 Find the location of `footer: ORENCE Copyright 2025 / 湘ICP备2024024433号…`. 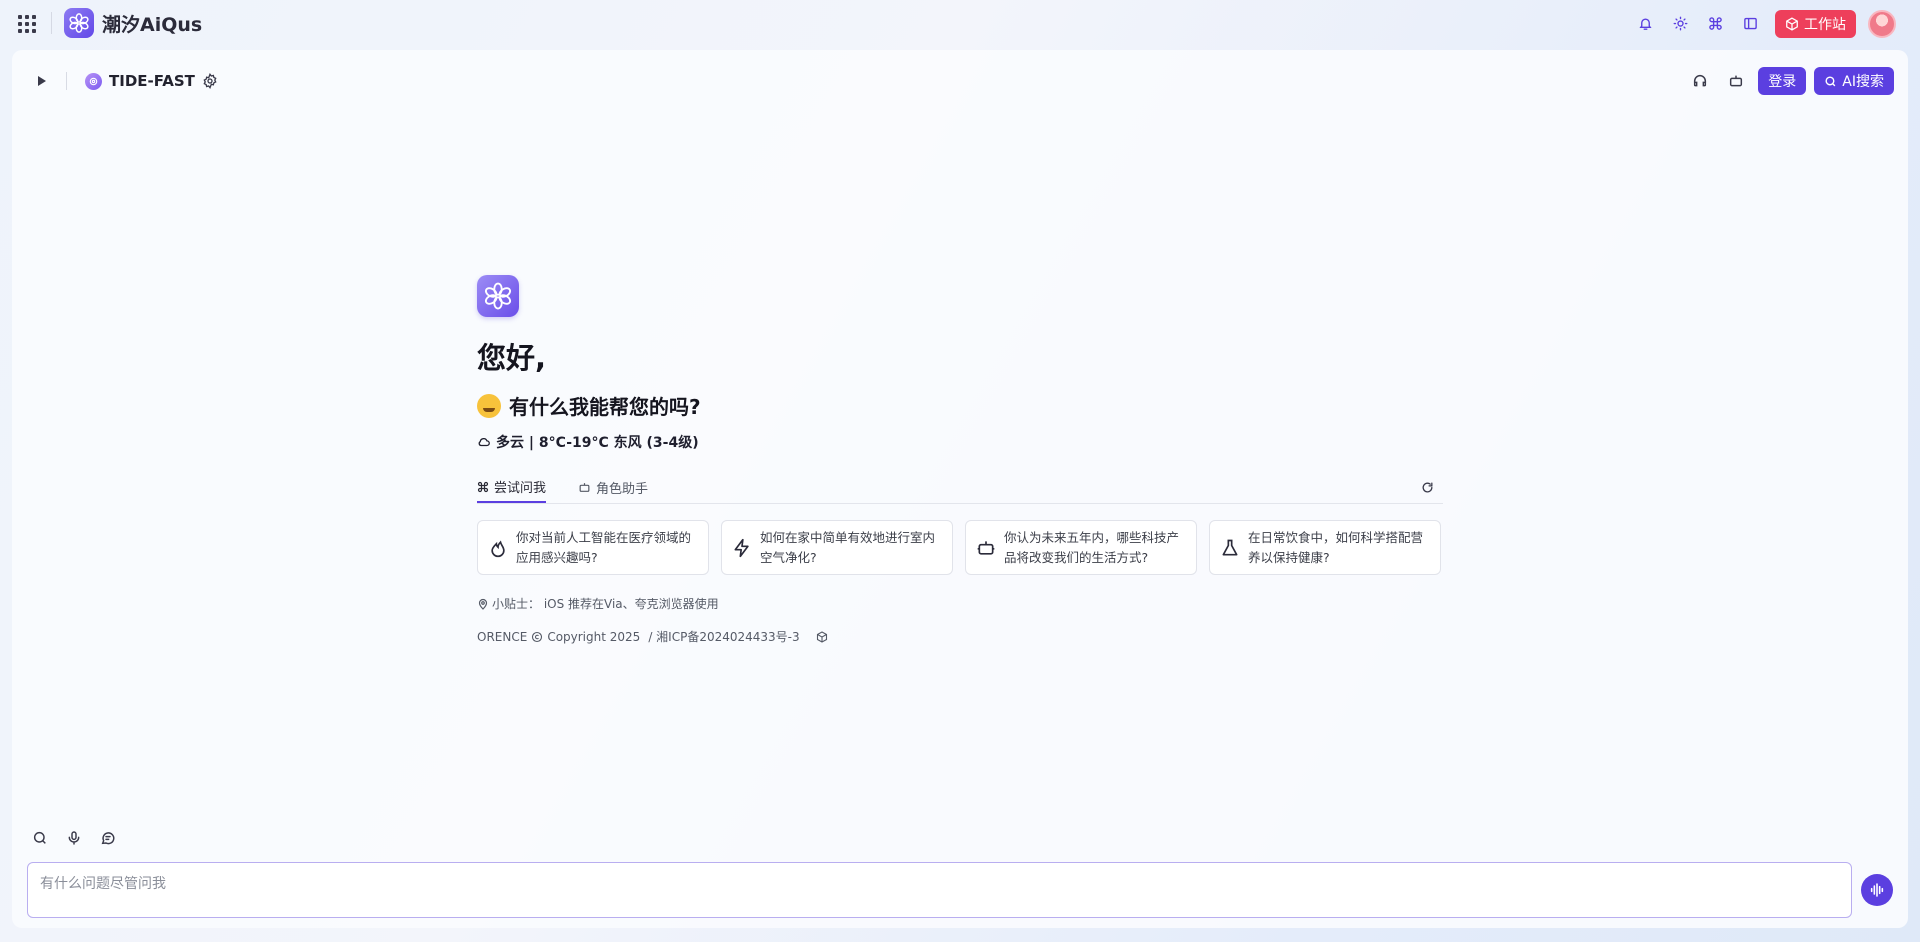

footer: ORENCE Copyright 2025 / 湘ICP备2024024433号… is located at coordinates (960, 636).